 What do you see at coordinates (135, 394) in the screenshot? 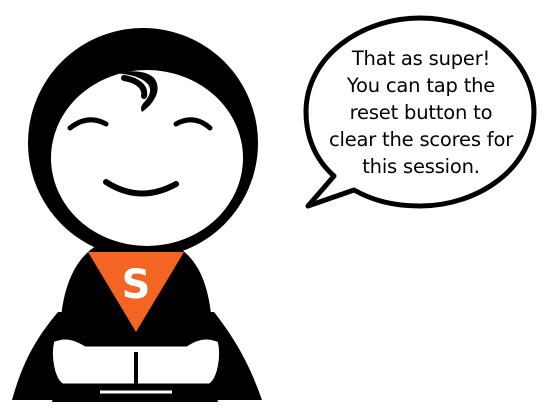
I see `mascot-feet` at bounding box center [135, 394].